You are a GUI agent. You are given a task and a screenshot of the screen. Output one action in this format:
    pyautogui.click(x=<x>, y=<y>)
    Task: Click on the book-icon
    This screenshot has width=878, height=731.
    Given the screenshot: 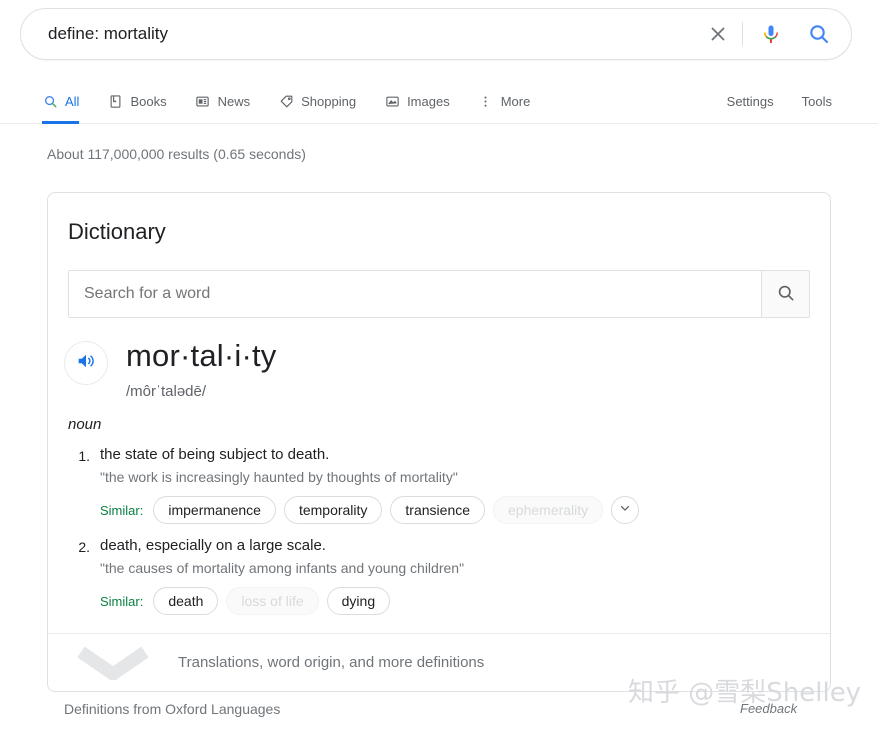 What is the action you would take?
    pyautogui.click(x=115, y=101)
    